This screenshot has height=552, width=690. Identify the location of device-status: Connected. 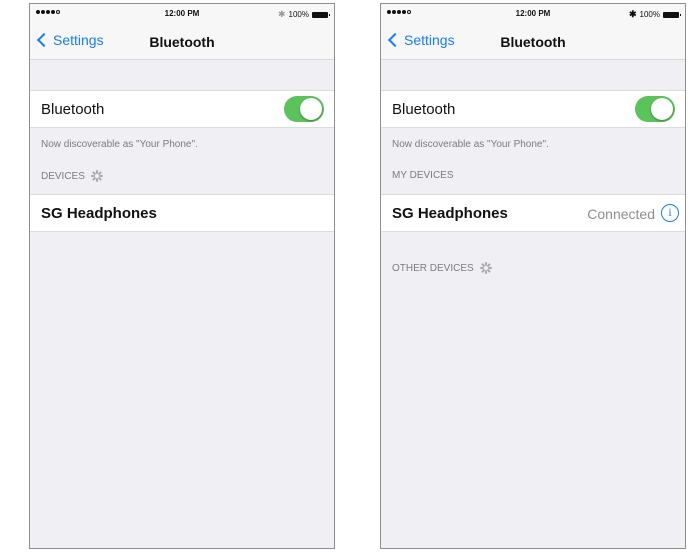
(621, 214).